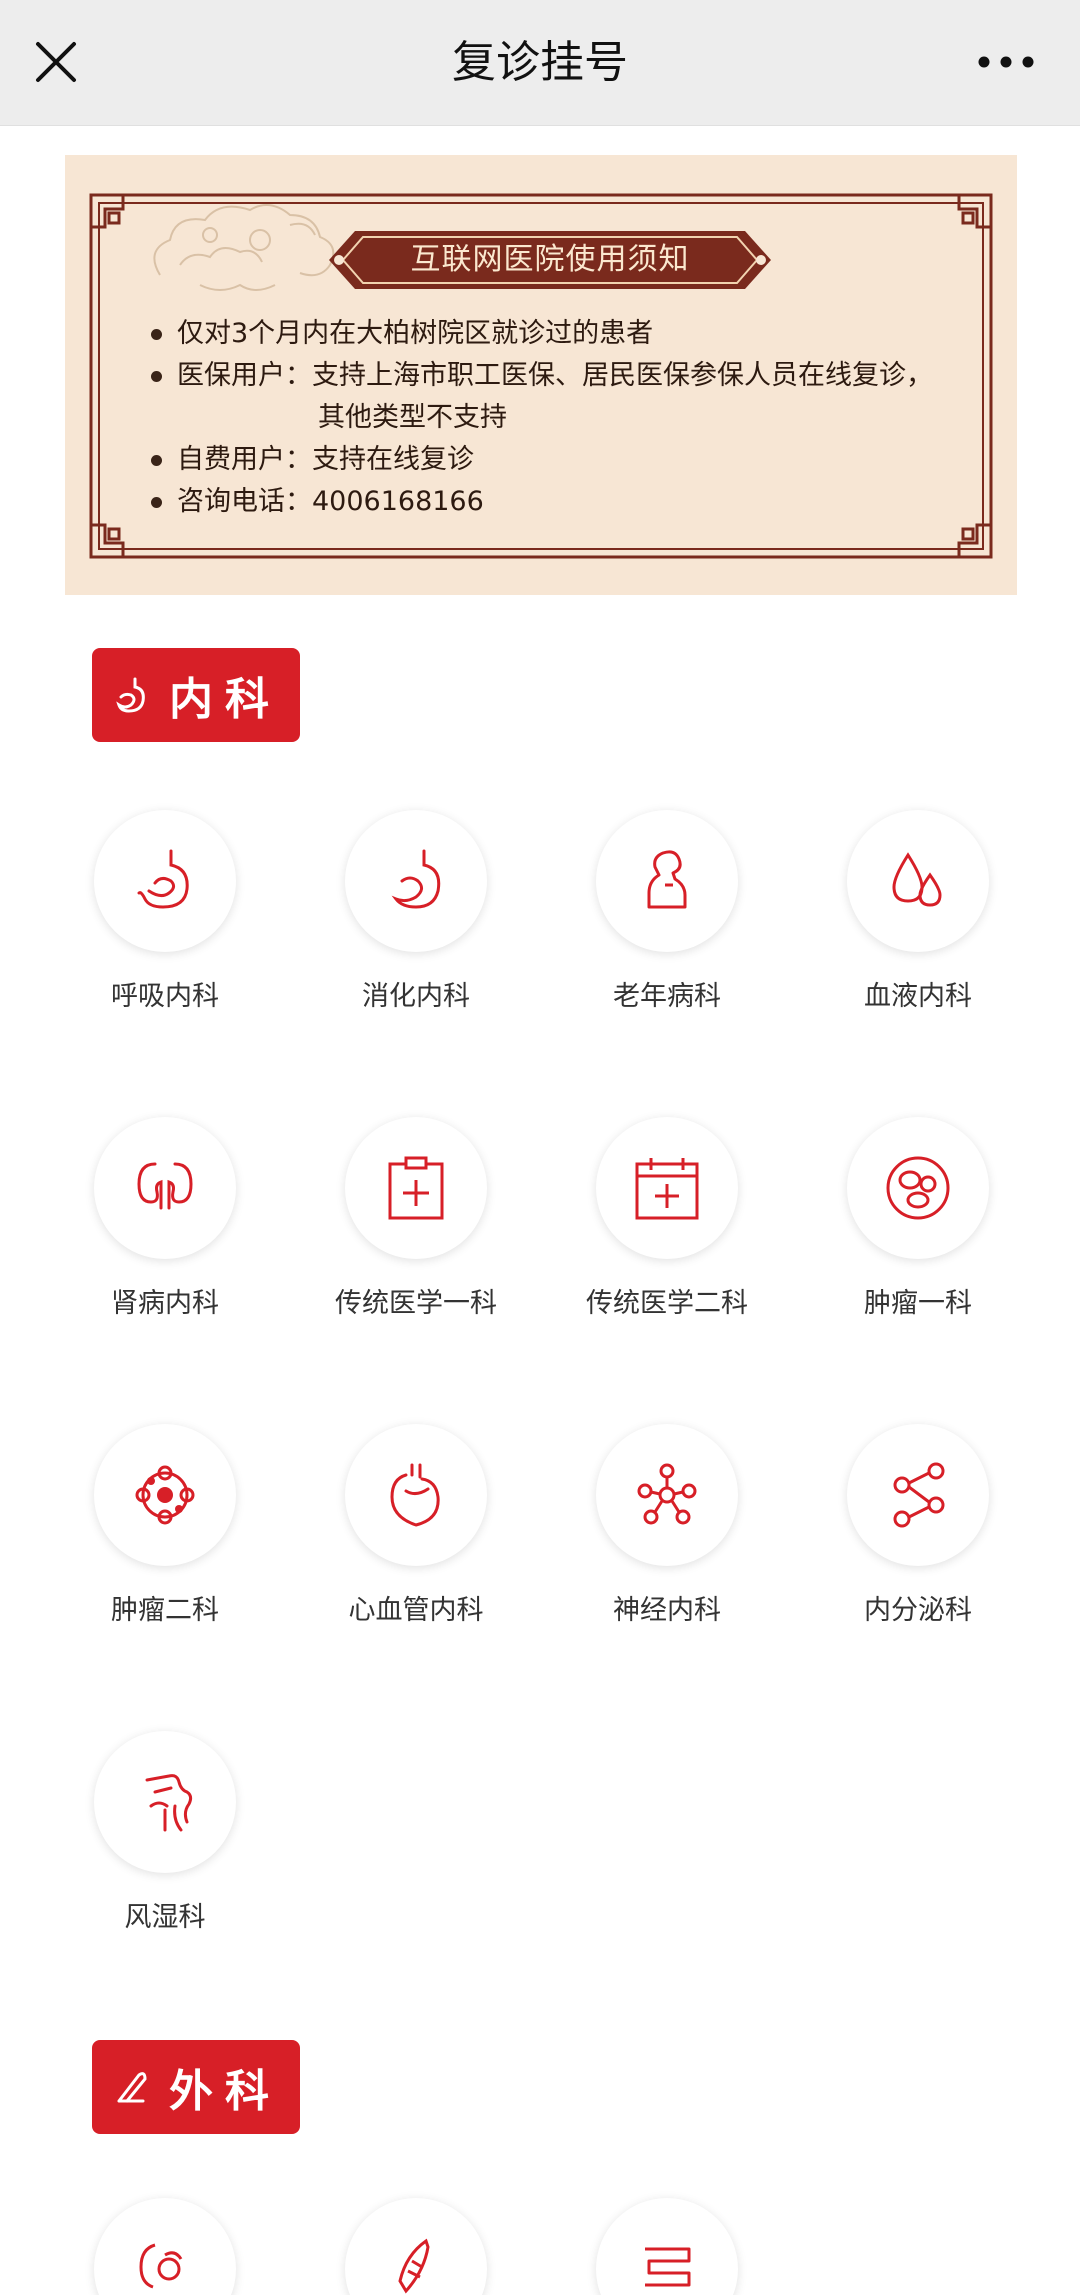 Image resolution: width=1080 pixels, height=2295 pixels. I want to click on department-item: 心血管内科, so click(416, 1525).